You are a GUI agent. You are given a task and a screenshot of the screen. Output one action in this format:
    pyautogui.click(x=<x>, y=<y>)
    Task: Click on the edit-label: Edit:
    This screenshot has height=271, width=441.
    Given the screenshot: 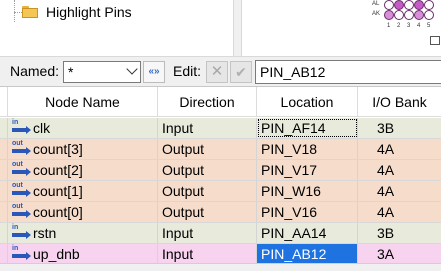 What is the action you would take?
    pyautogui.click(x=187, y=71)
    